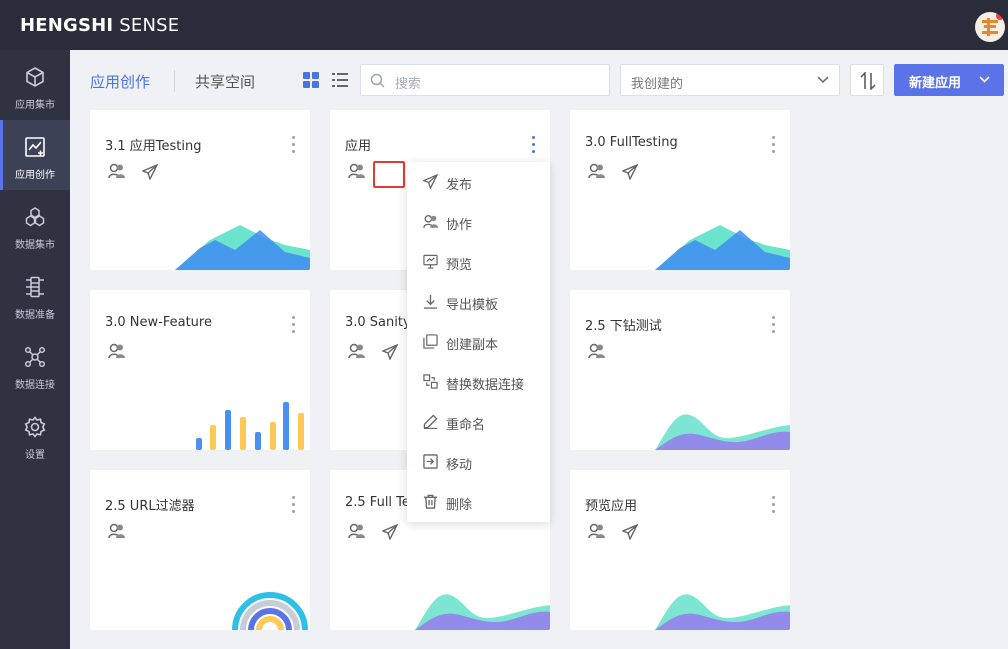 The height and width of the screenshot is (649, 1008). What do you see at coordinates (430, 421) in the screenshot?
I see `pen-icon` at bounding box center [430, 421].